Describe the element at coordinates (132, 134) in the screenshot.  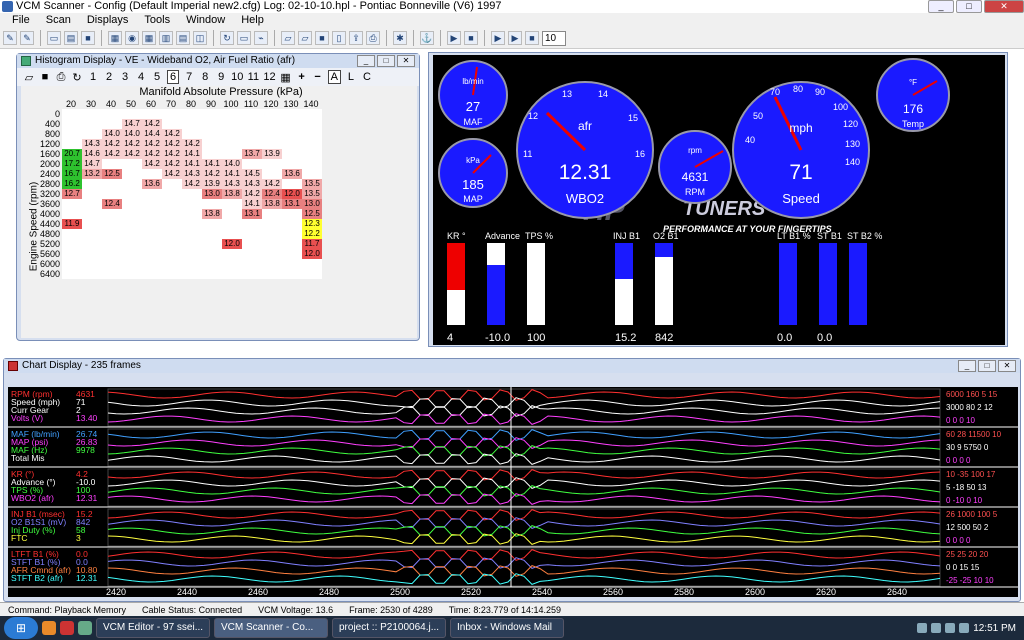
I see `table-cell: 14.0` at that location.